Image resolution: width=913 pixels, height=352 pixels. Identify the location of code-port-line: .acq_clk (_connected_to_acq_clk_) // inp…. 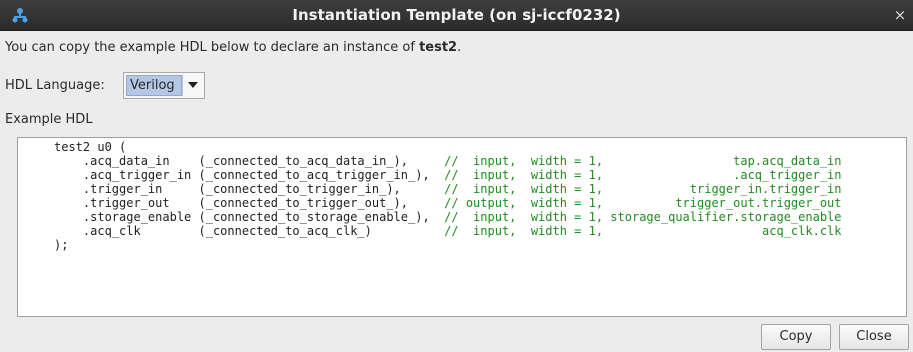
(480, 231).